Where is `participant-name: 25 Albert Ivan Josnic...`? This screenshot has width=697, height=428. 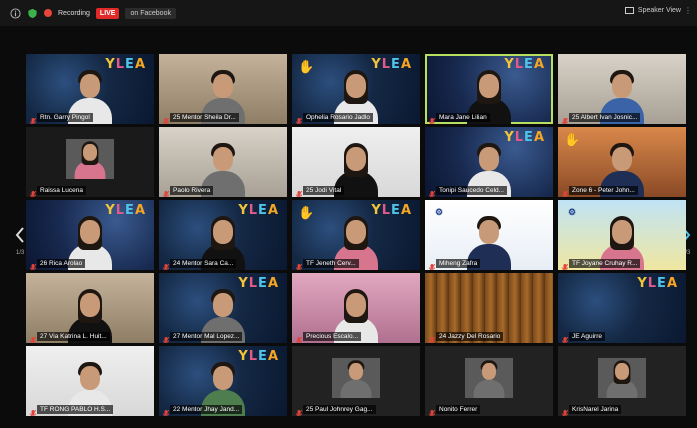 participant-name: 25 Albert Ivan Josnic... is located at coordinates (605, 117).